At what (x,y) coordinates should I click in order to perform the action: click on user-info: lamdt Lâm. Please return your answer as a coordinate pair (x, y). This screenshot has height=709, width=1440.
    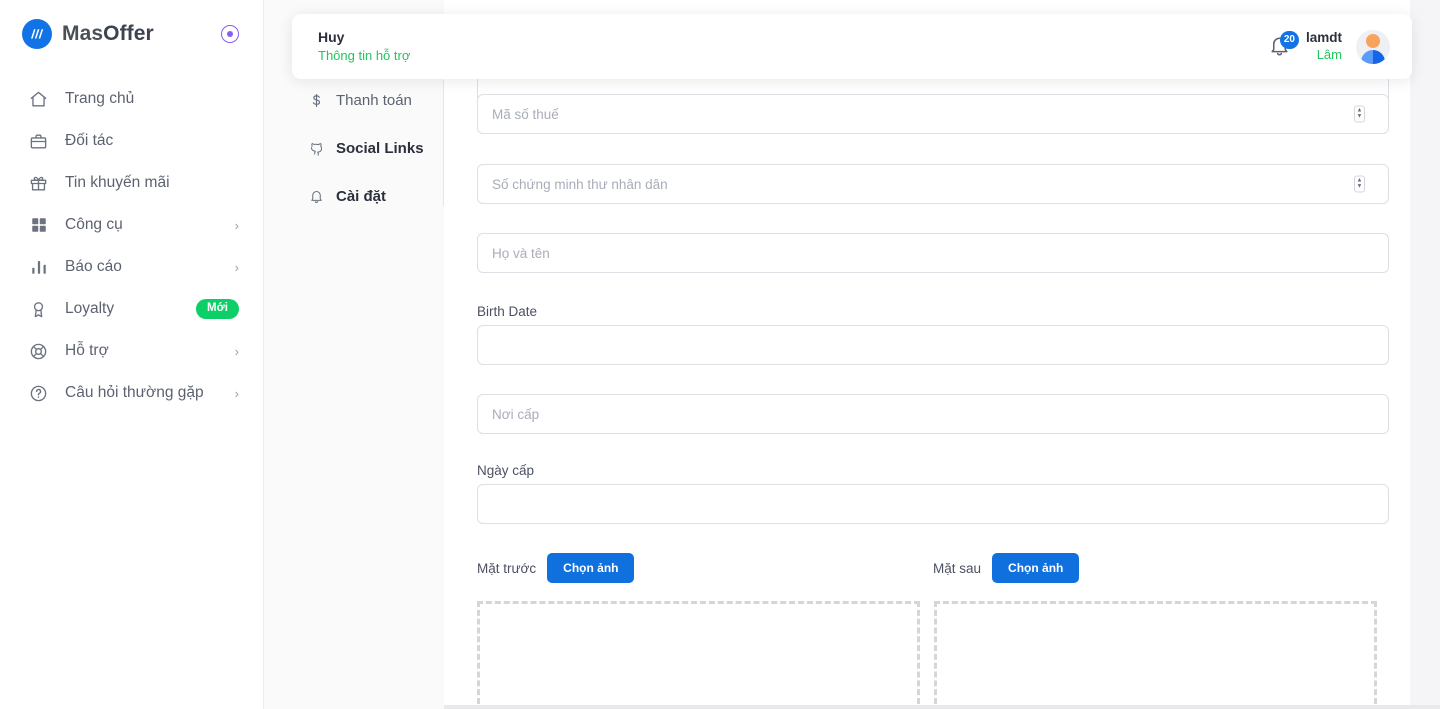
    Looking at the image, I should click on (1324, 46).